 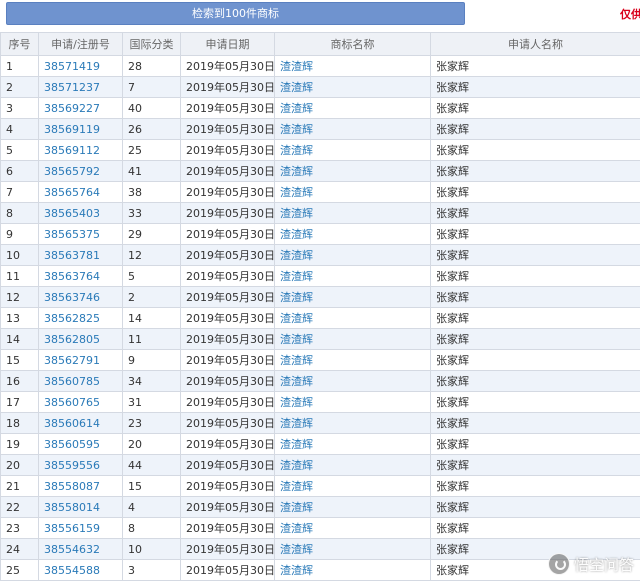 I want to click on registration-number-link: 38565403, so click(x=80, y=213).